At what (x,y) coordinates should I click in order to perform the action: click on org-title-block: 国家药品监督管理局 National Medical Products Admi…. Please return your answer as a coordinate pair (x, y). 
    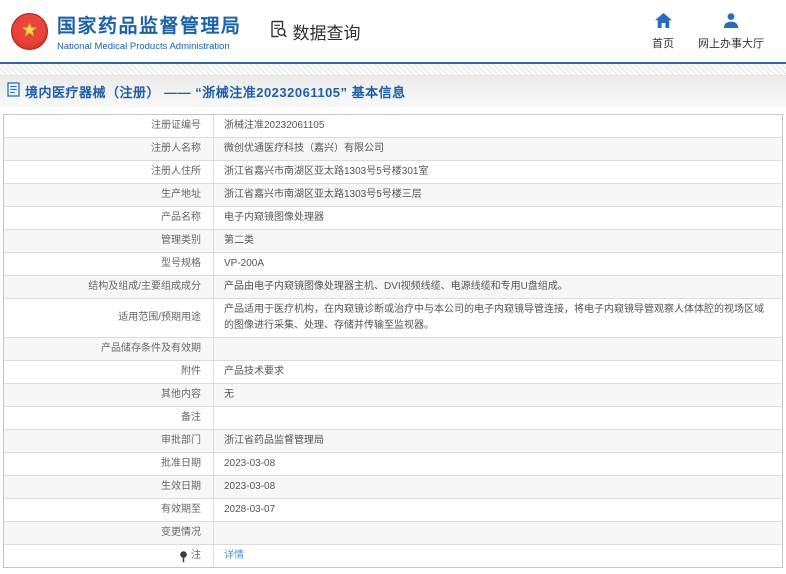
    Looking at the image, I should click on (149, 31).